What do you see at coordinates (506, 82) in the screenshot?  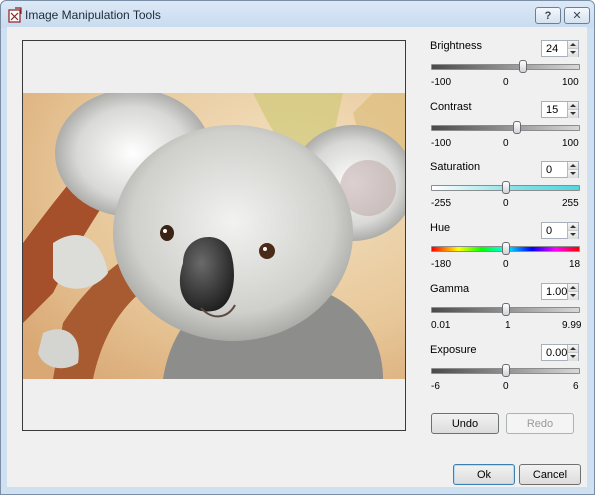 I see `brightness-mid-tick: 0` at bounding box center [506, 82].